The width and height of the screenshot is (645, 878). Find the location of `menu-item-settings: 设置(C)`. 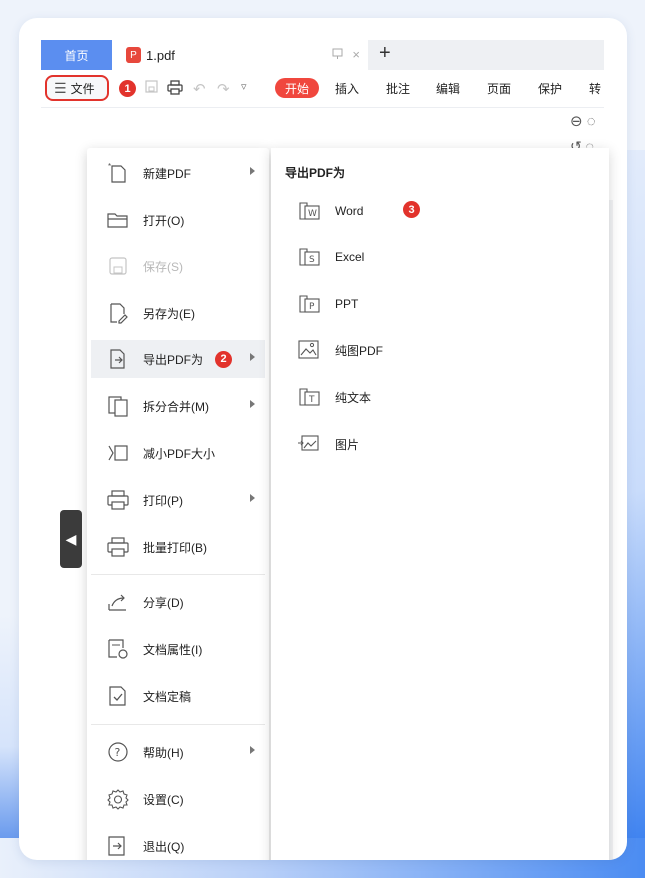

menu-item-settings: 设置(C) is located at coordinates (178, 799).